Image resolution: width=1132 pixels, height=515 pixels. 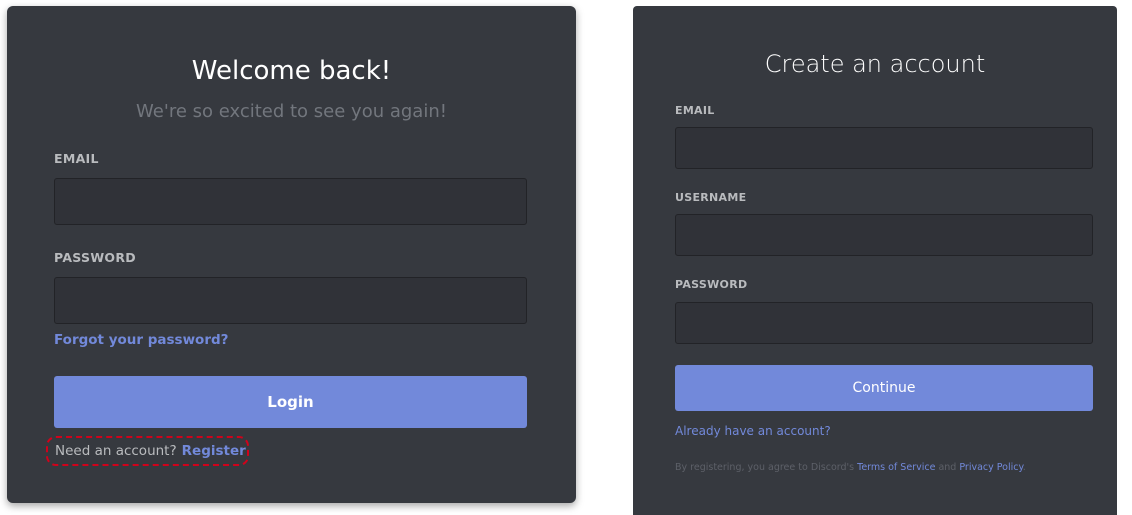 What do you see at coordinates (1024, 467) in the screenshot?
I see `terms-suffix: .` at bounding box center [1024, 467].